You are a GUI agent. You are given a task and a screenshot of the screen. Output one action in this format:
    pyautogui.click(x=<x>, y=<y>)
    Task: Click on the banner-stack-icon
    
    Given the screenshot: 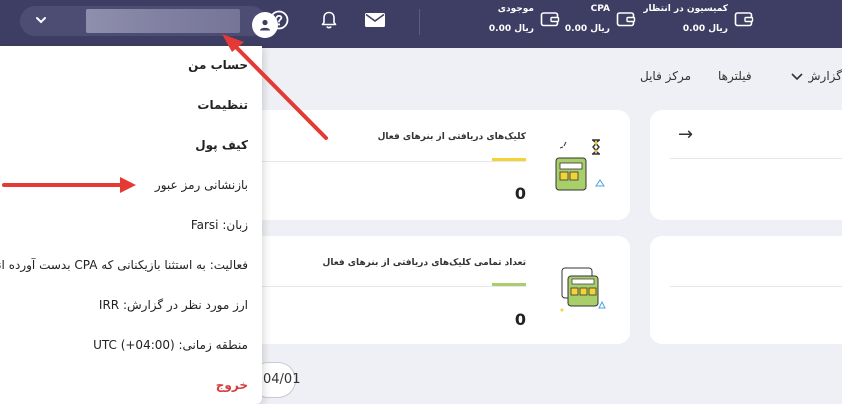 What is the action you would take?
    pyautogui.click(x=583, y=289)
    